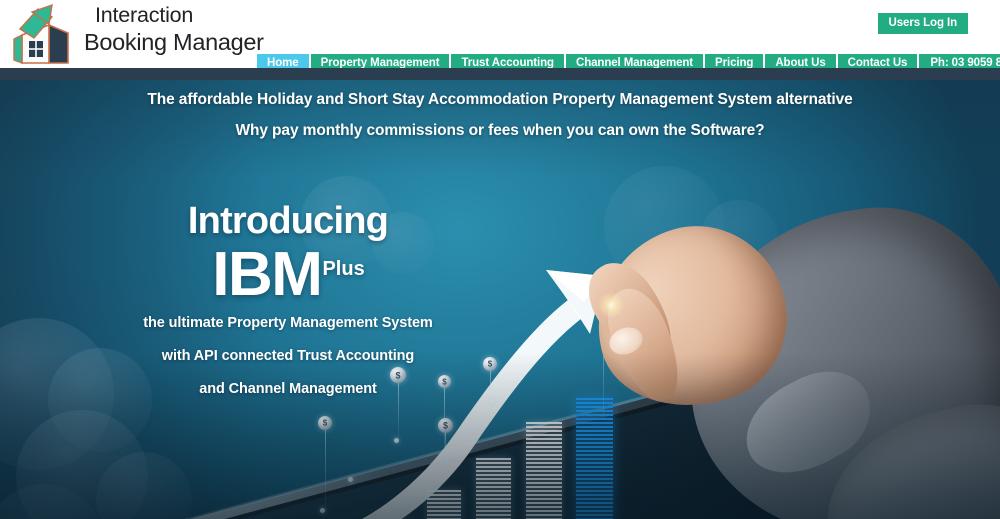  Describe the element at coordinates (144, 15) in the screenshot. I see `brand-line-1: Interaction` at that location.